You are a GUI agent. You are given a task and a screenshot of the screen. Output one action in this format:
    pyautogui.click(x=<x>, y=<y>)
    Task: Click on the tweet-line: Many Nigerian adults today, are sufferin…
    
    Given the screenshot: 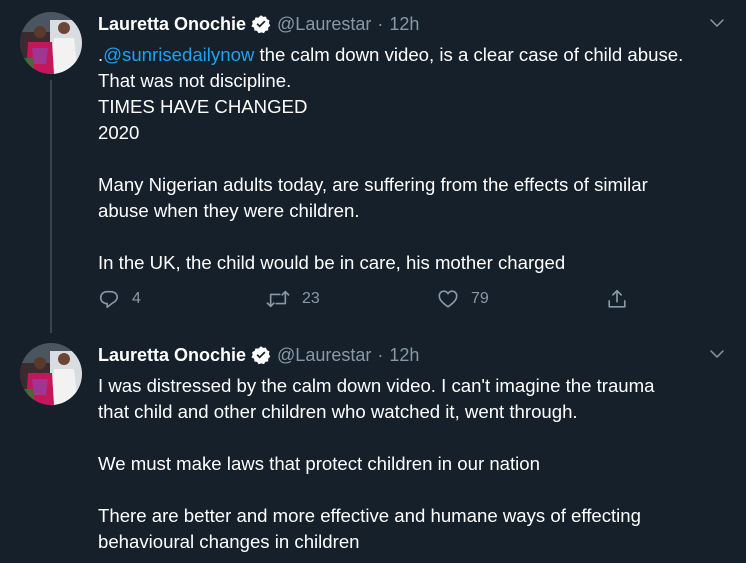 What is the action you would take?
    pyautogui.click(x=373, y=184)
    